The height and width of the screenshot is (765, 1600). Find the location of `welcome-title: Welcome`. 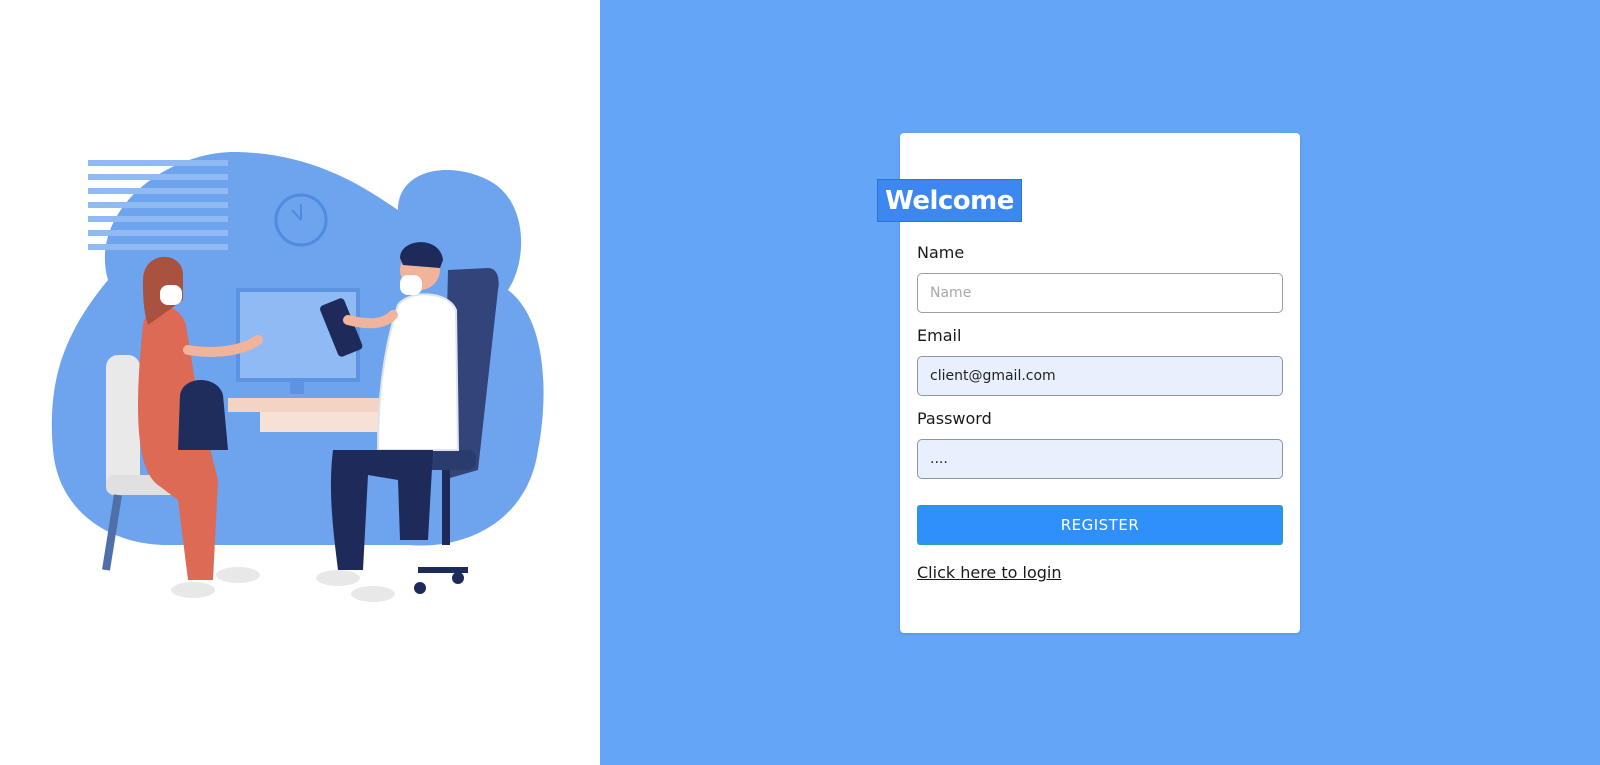

welcome-title: Welcome is located at coordinates (949, 200).